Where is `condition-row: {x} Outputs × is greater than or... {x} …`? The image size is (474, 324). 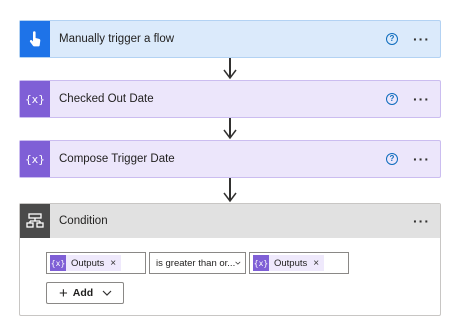
condition-row: {x} Outputs × is greater than or... {x} … is located at coordinates (197, 263).